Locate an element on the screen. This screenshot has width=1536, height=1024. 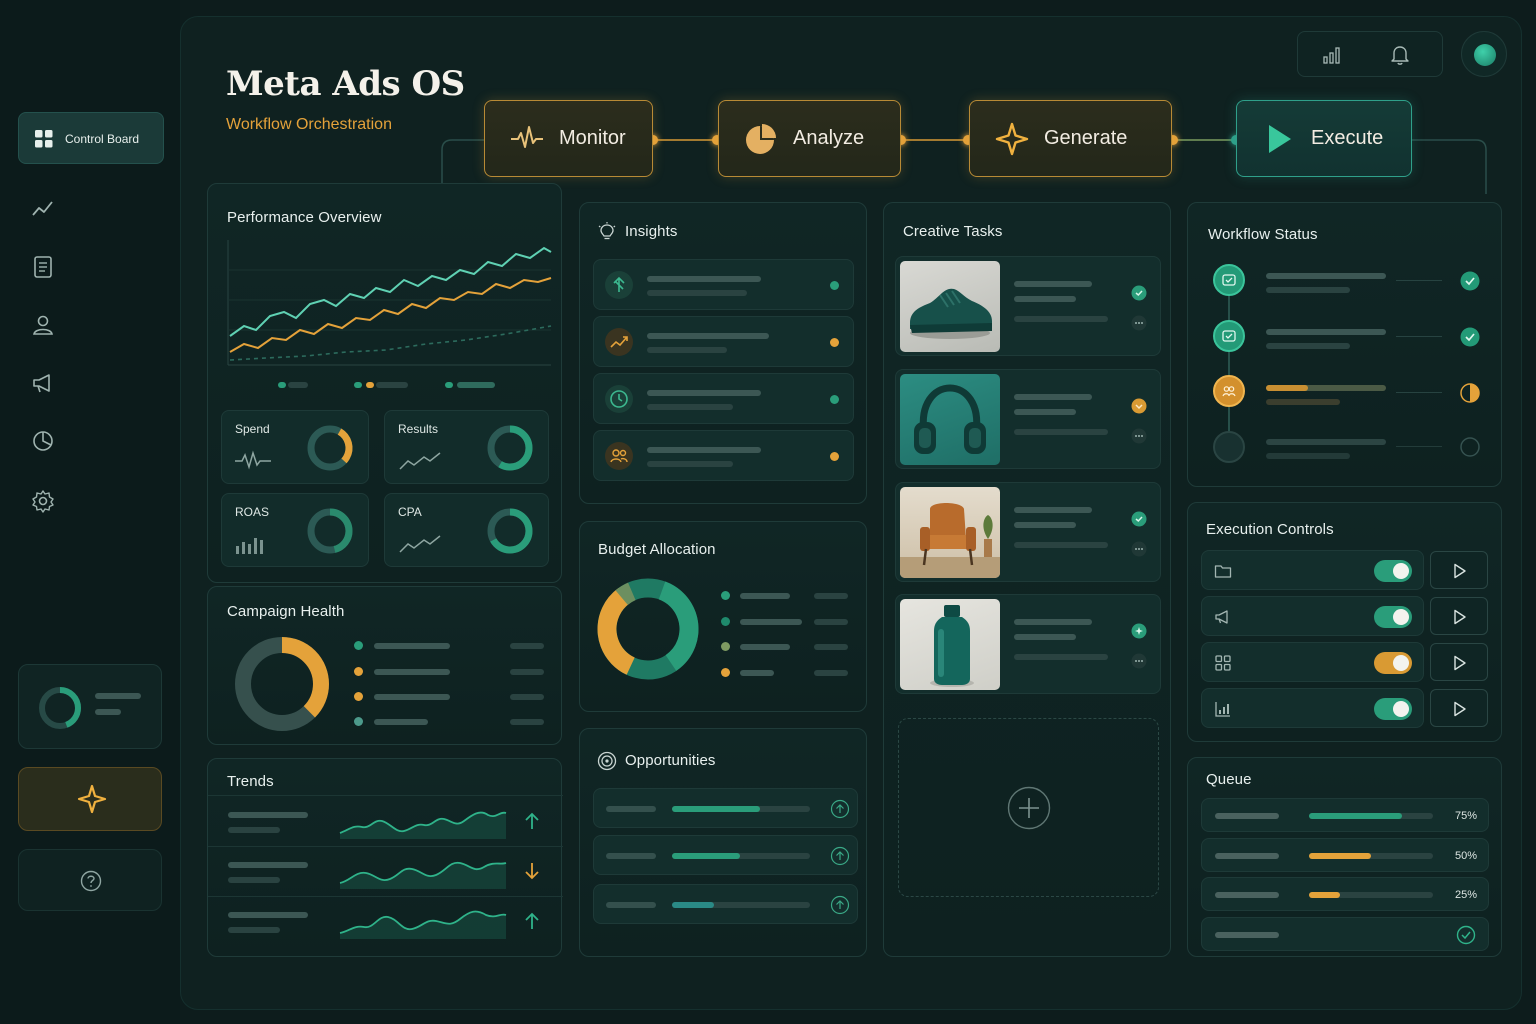
opportunities-panel: Opportunities is located at coordinates (723, 842).